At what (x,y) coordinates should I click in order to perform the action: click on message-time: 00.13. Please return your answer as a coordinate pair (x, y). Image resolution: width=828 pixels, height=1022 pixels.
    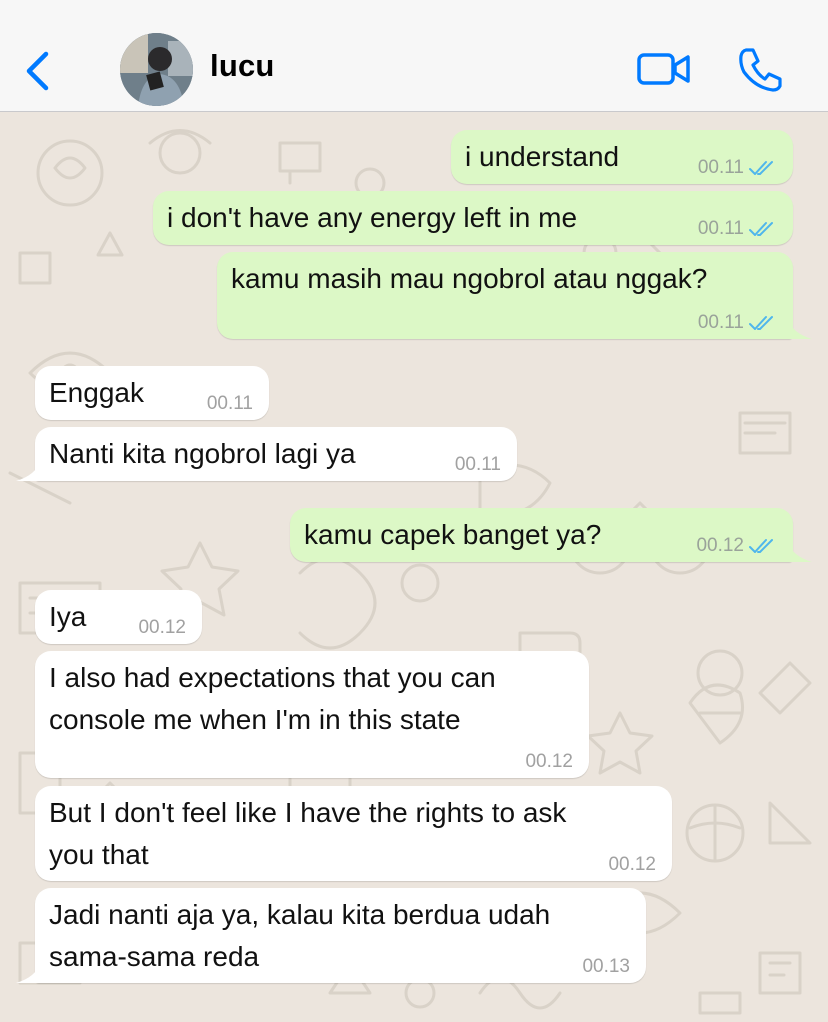
    Looking at the image, I should click on (606, 966).